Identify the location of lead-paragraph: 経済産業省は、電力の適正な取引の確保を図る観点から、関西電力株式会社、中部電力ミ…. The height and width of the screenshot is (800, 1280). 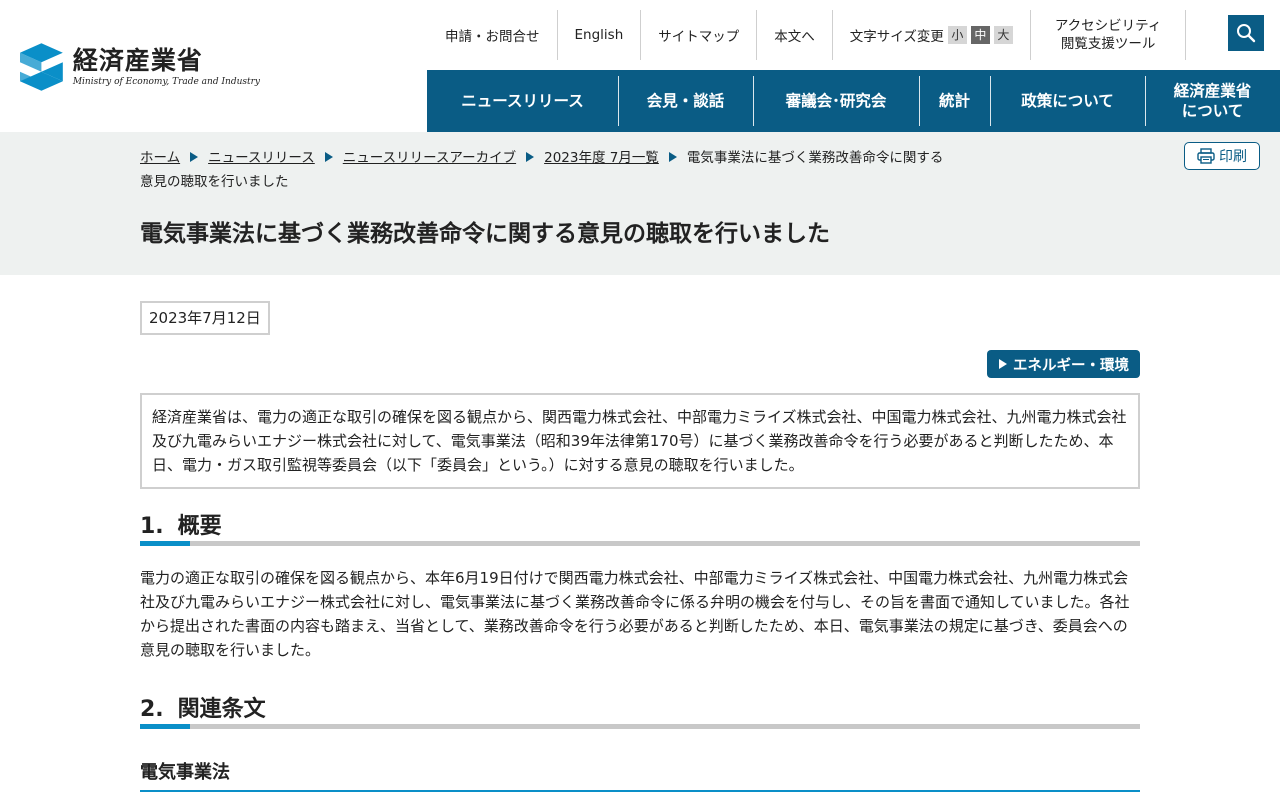
(640, 441).